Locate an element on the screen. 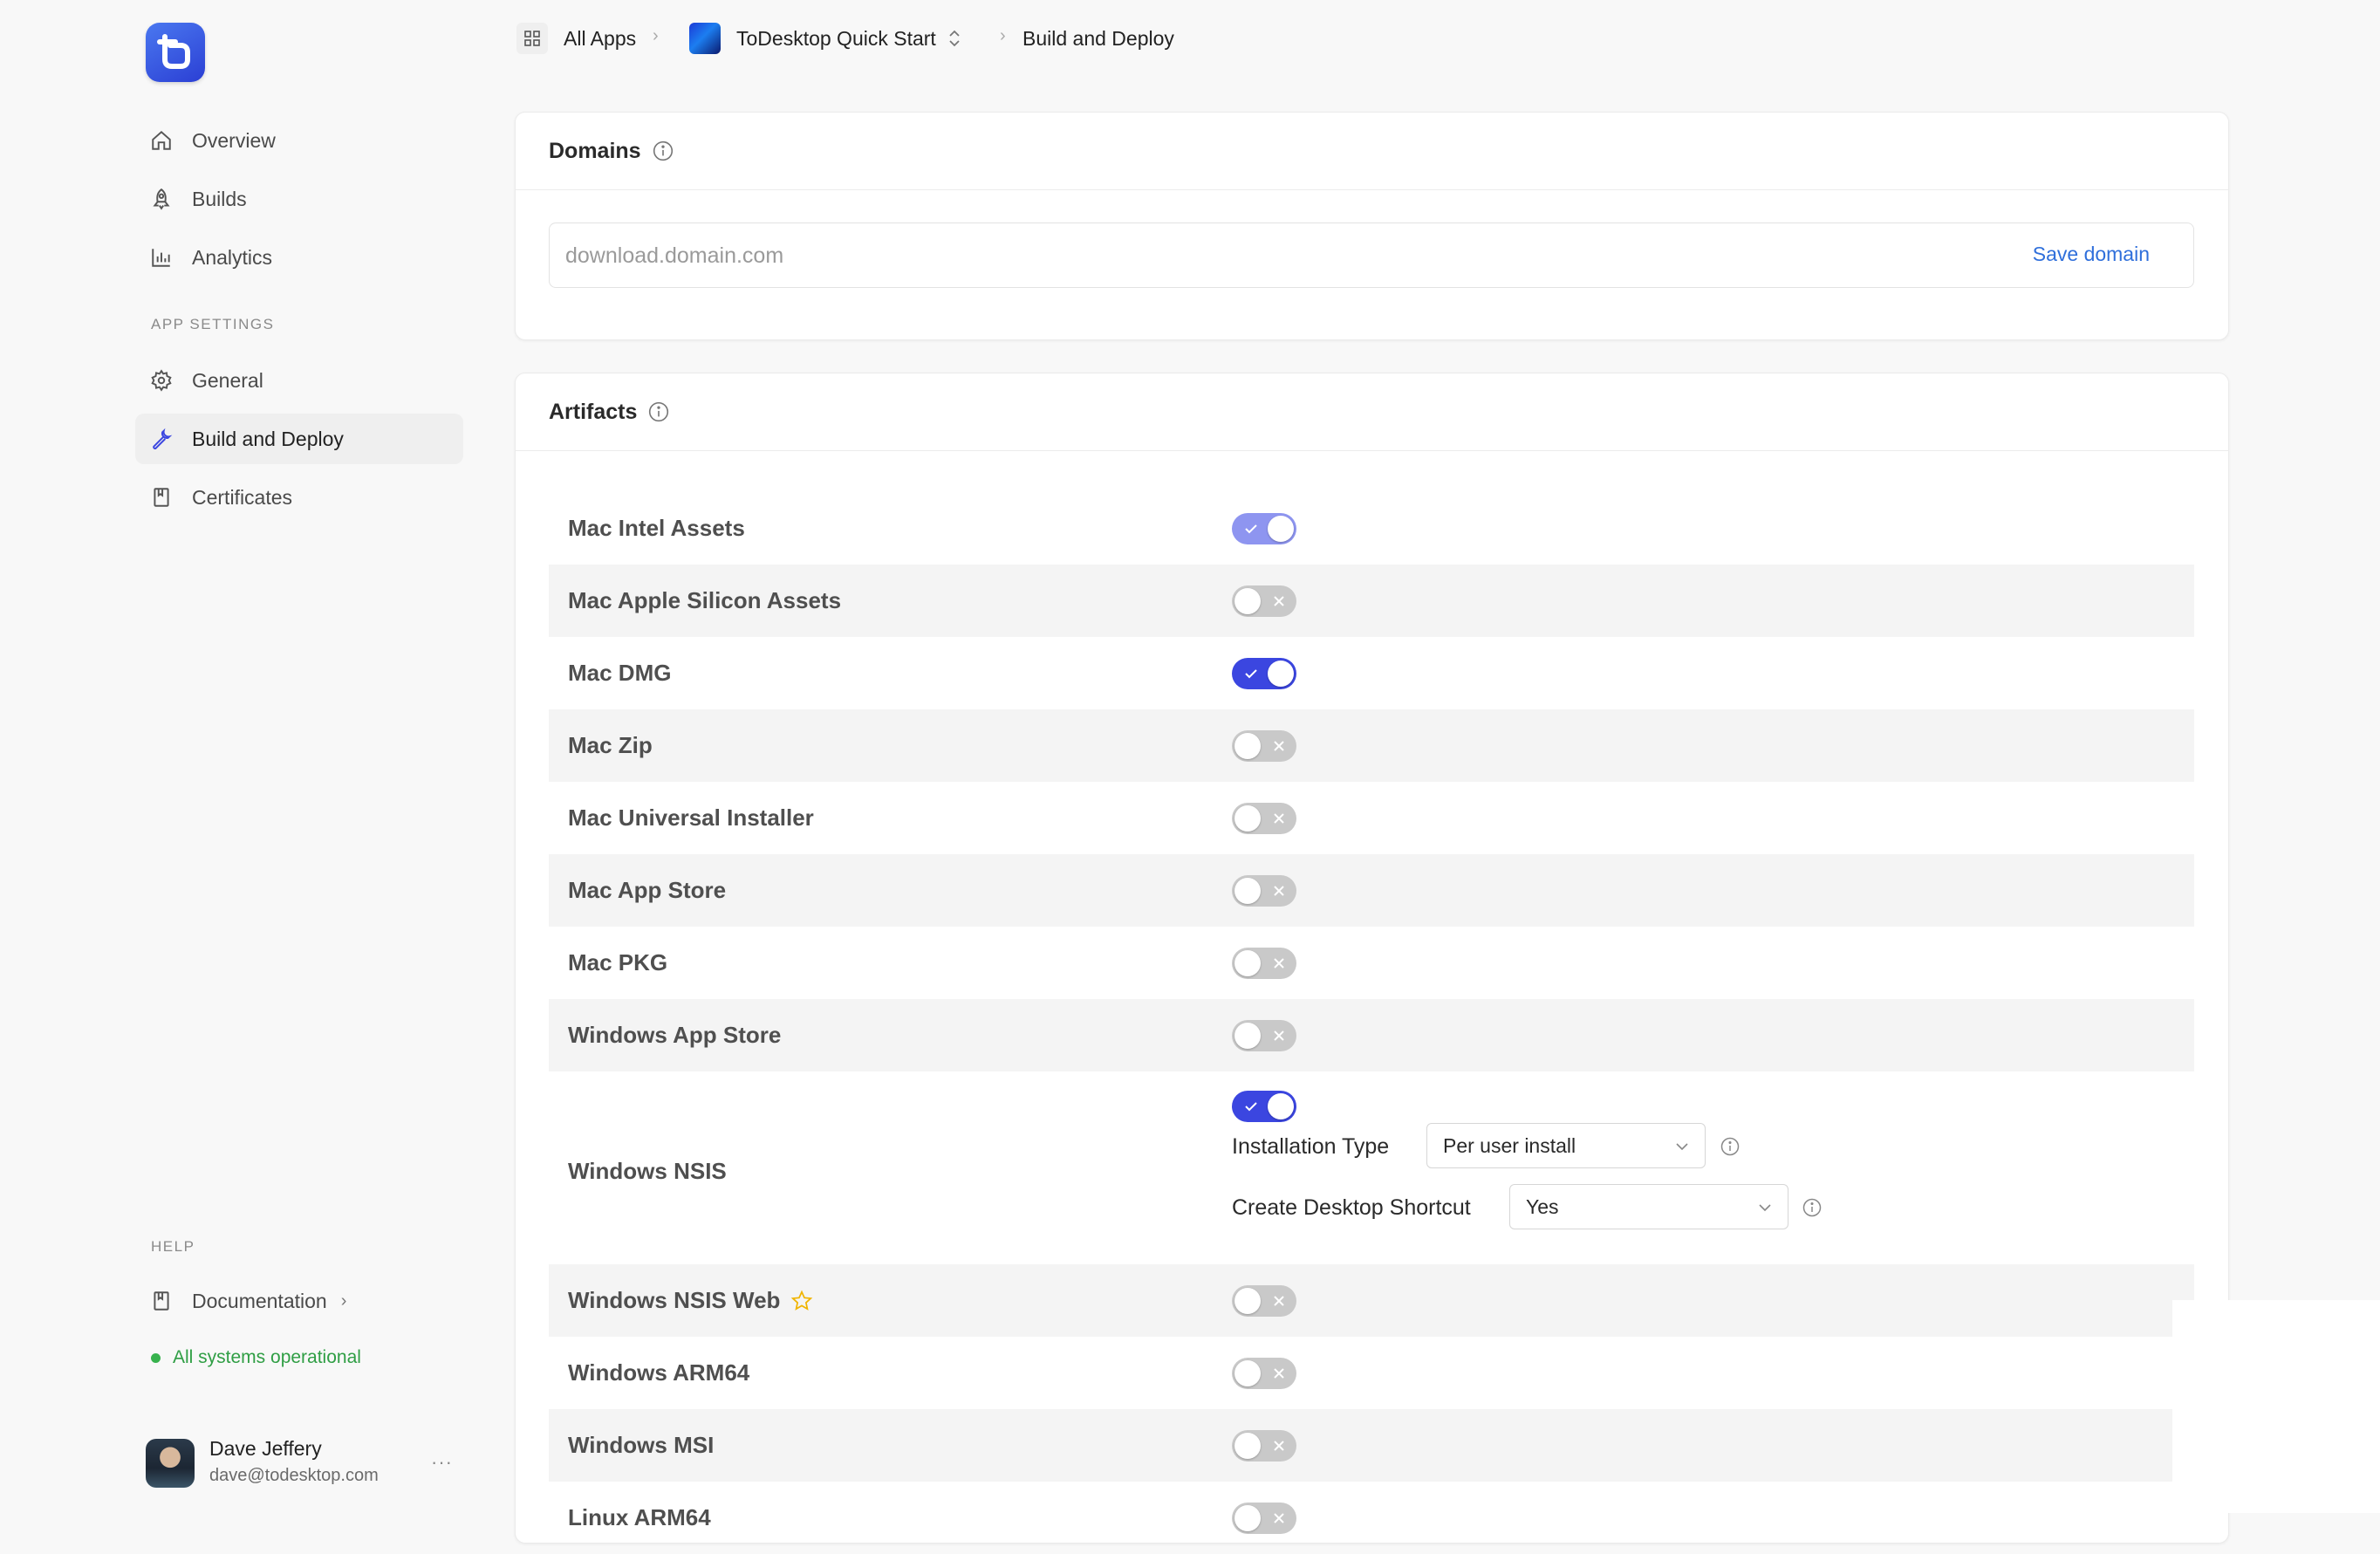 Image resolution: width=2380 pixels, height=1554 pixels. artifact-label: Windows App Store is located at coordinates (675, 1035).